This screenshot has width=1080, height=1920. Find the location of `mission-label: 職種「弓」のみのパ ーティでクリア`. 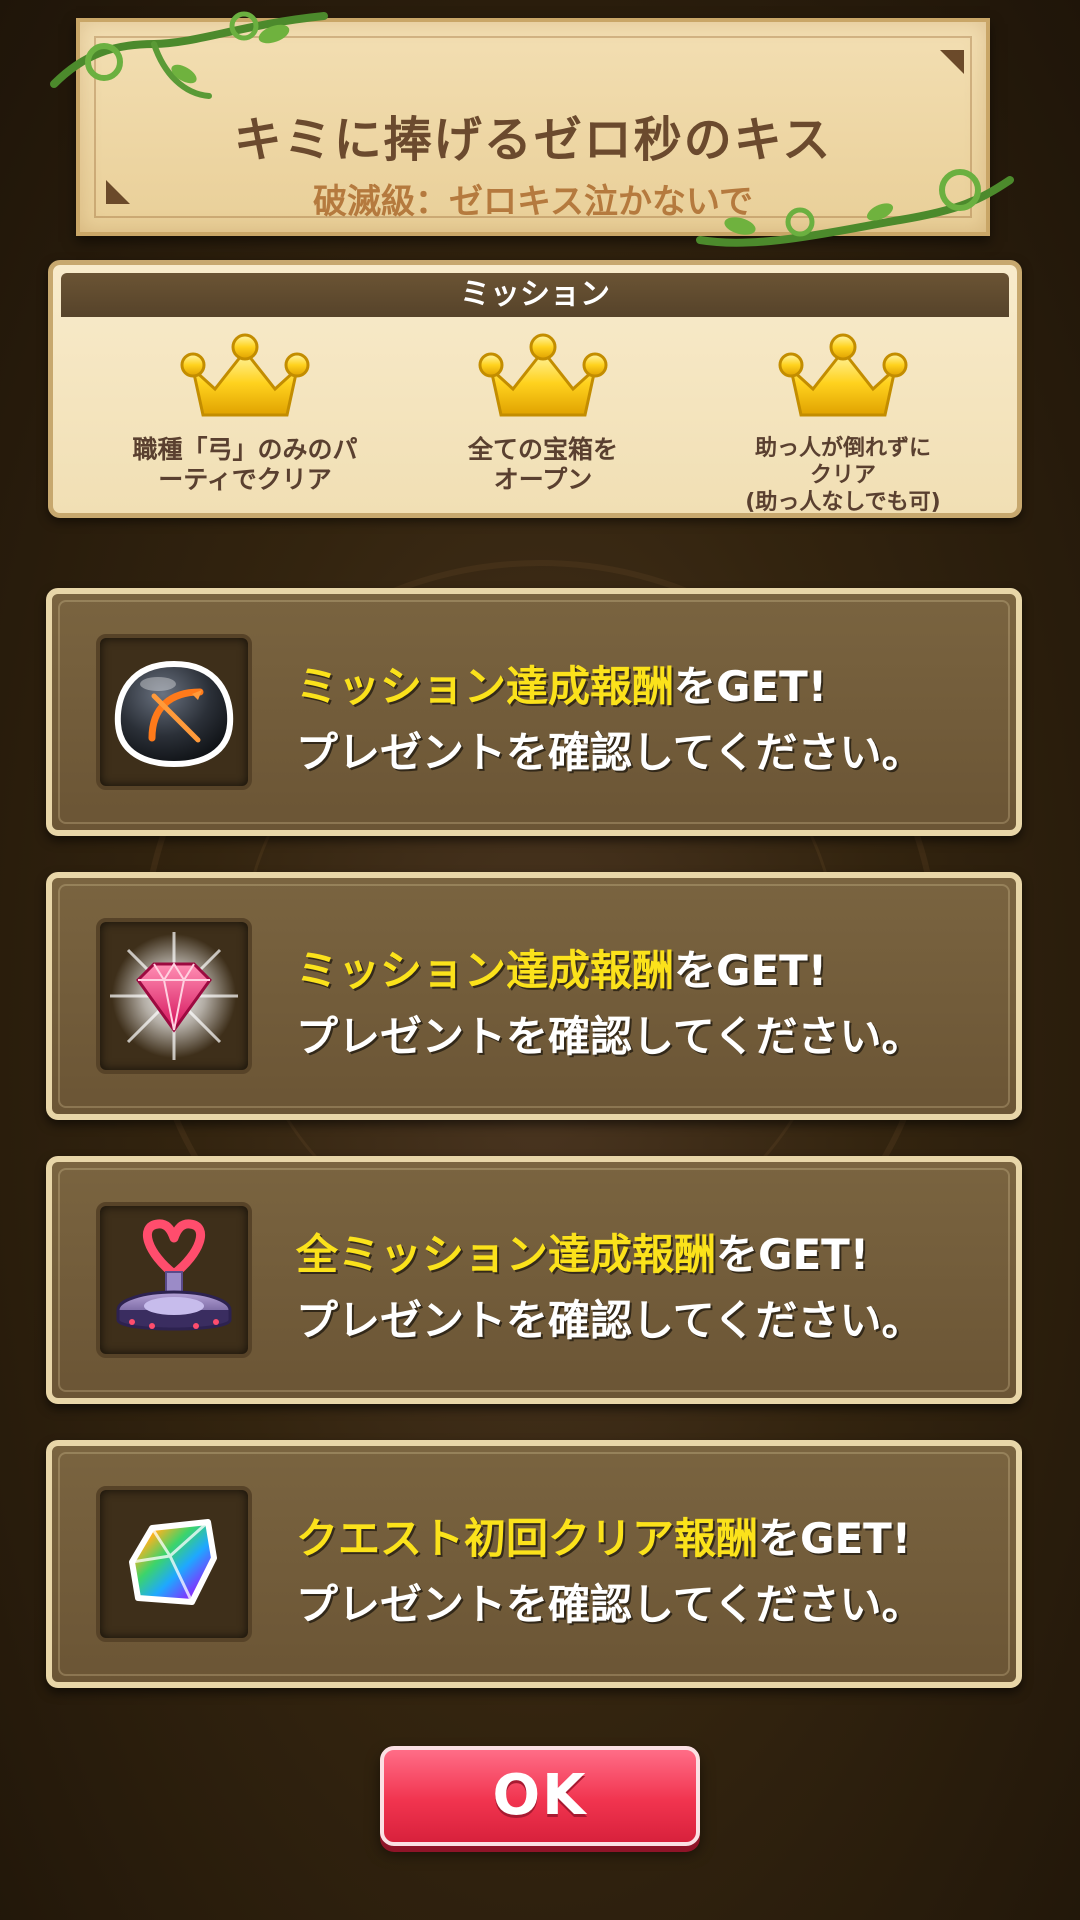

mission-label: 職種「弓」のみのパ ーティでクリア is located at coordinates (245, 464).